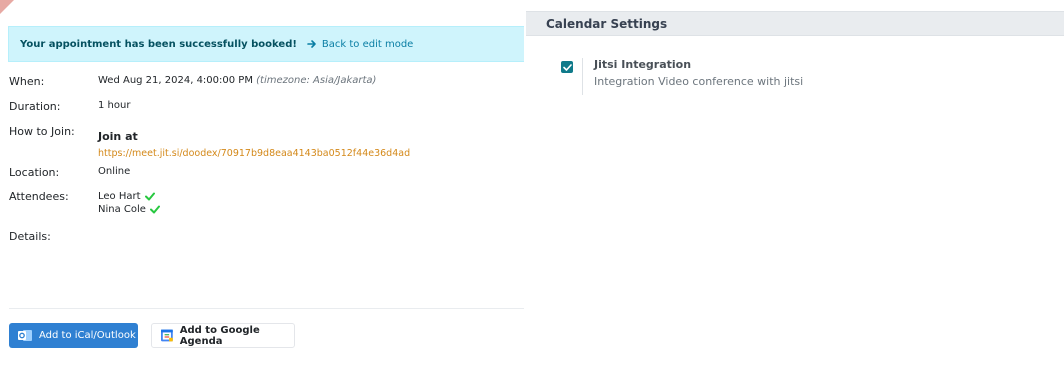 The width and height of the screenshot is (1064, 376). What do you see at coordinates (30, 236) in the screenshot?
I see `details-label: Details:` at bounding box center [30, 236].